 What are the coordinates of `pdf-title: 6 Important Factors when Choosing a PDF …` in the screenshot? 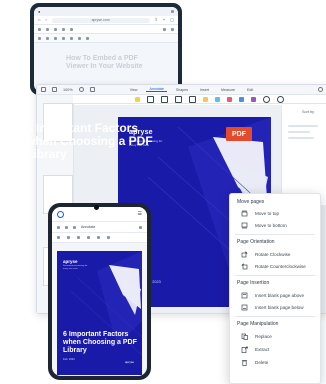 It's located at (89, 141).